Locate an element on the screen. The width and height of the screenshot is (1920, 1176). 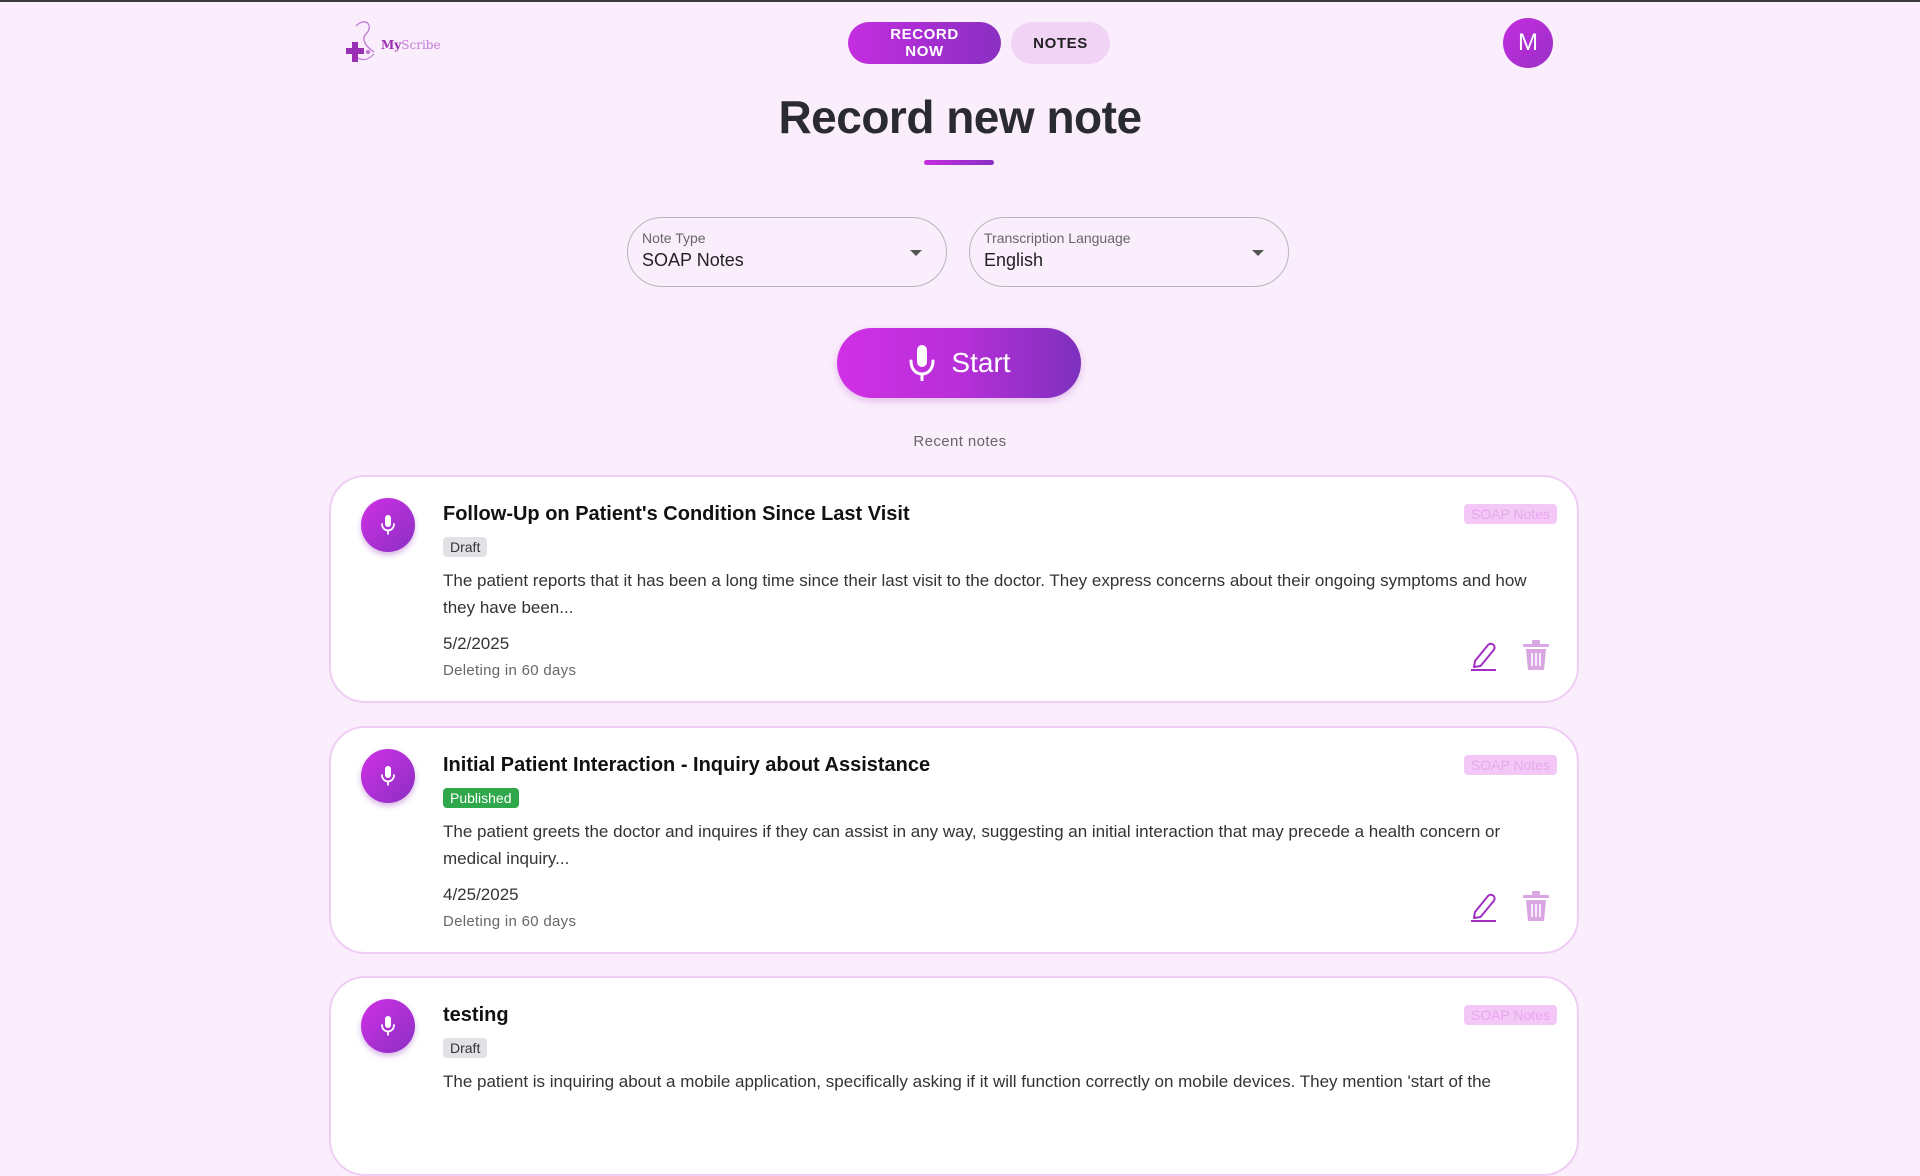
start-recording-button: Start is located at coordinates (959, 363).